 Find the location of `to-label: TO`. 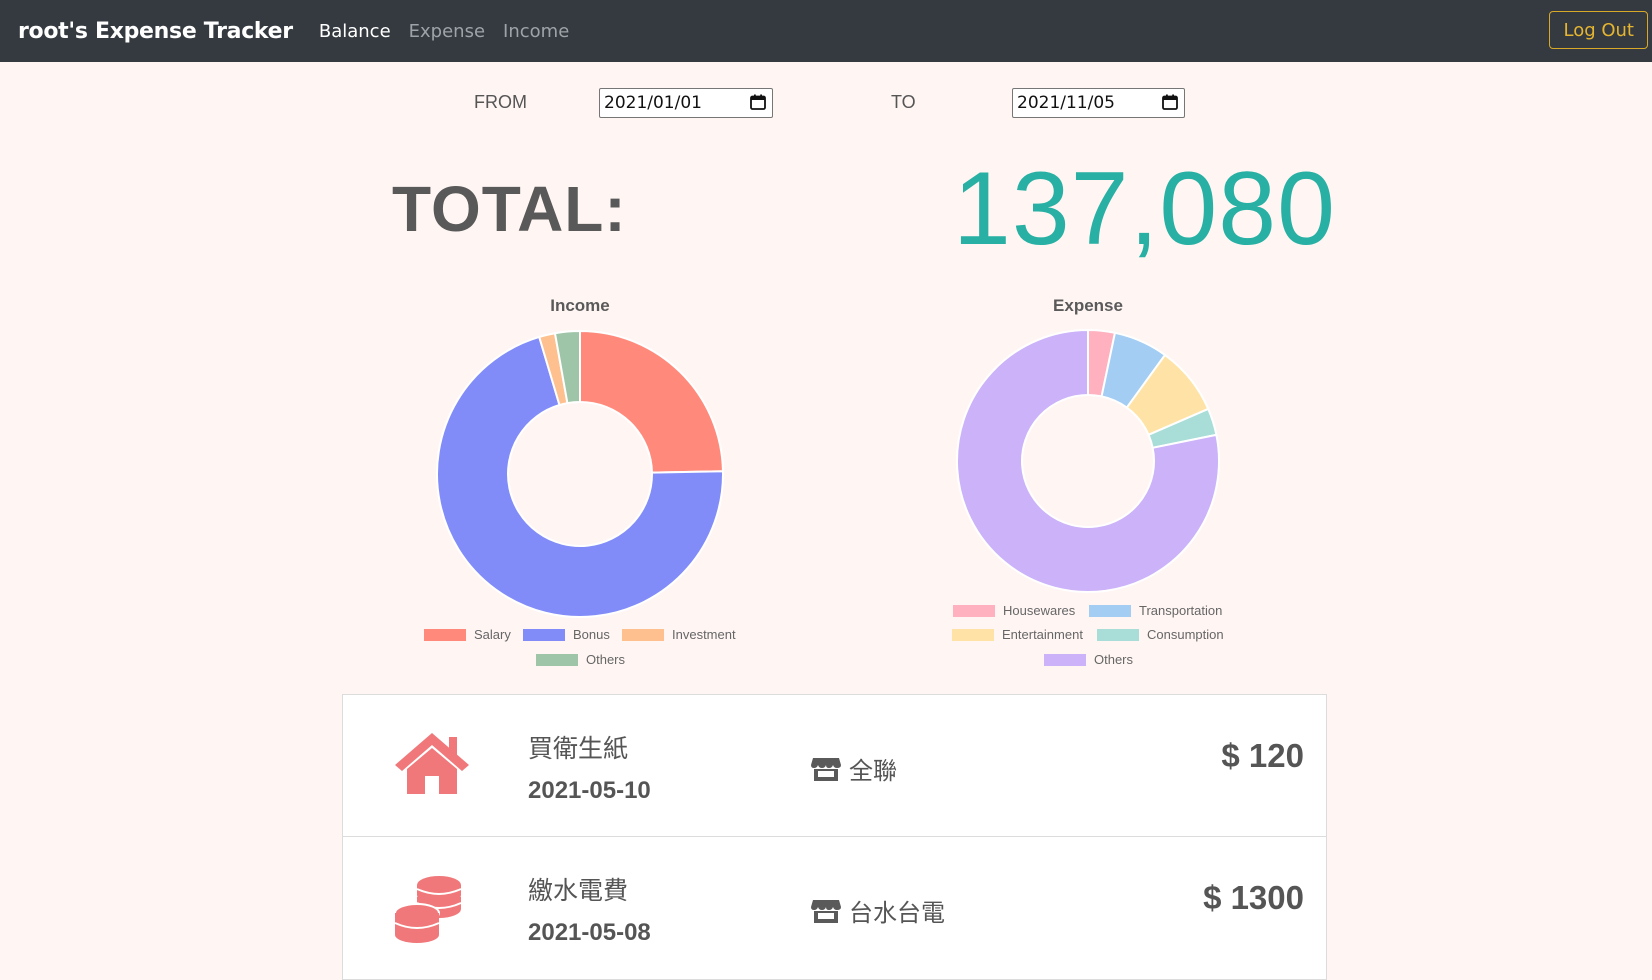

to-label: TO is located at coordinates (903, 102).